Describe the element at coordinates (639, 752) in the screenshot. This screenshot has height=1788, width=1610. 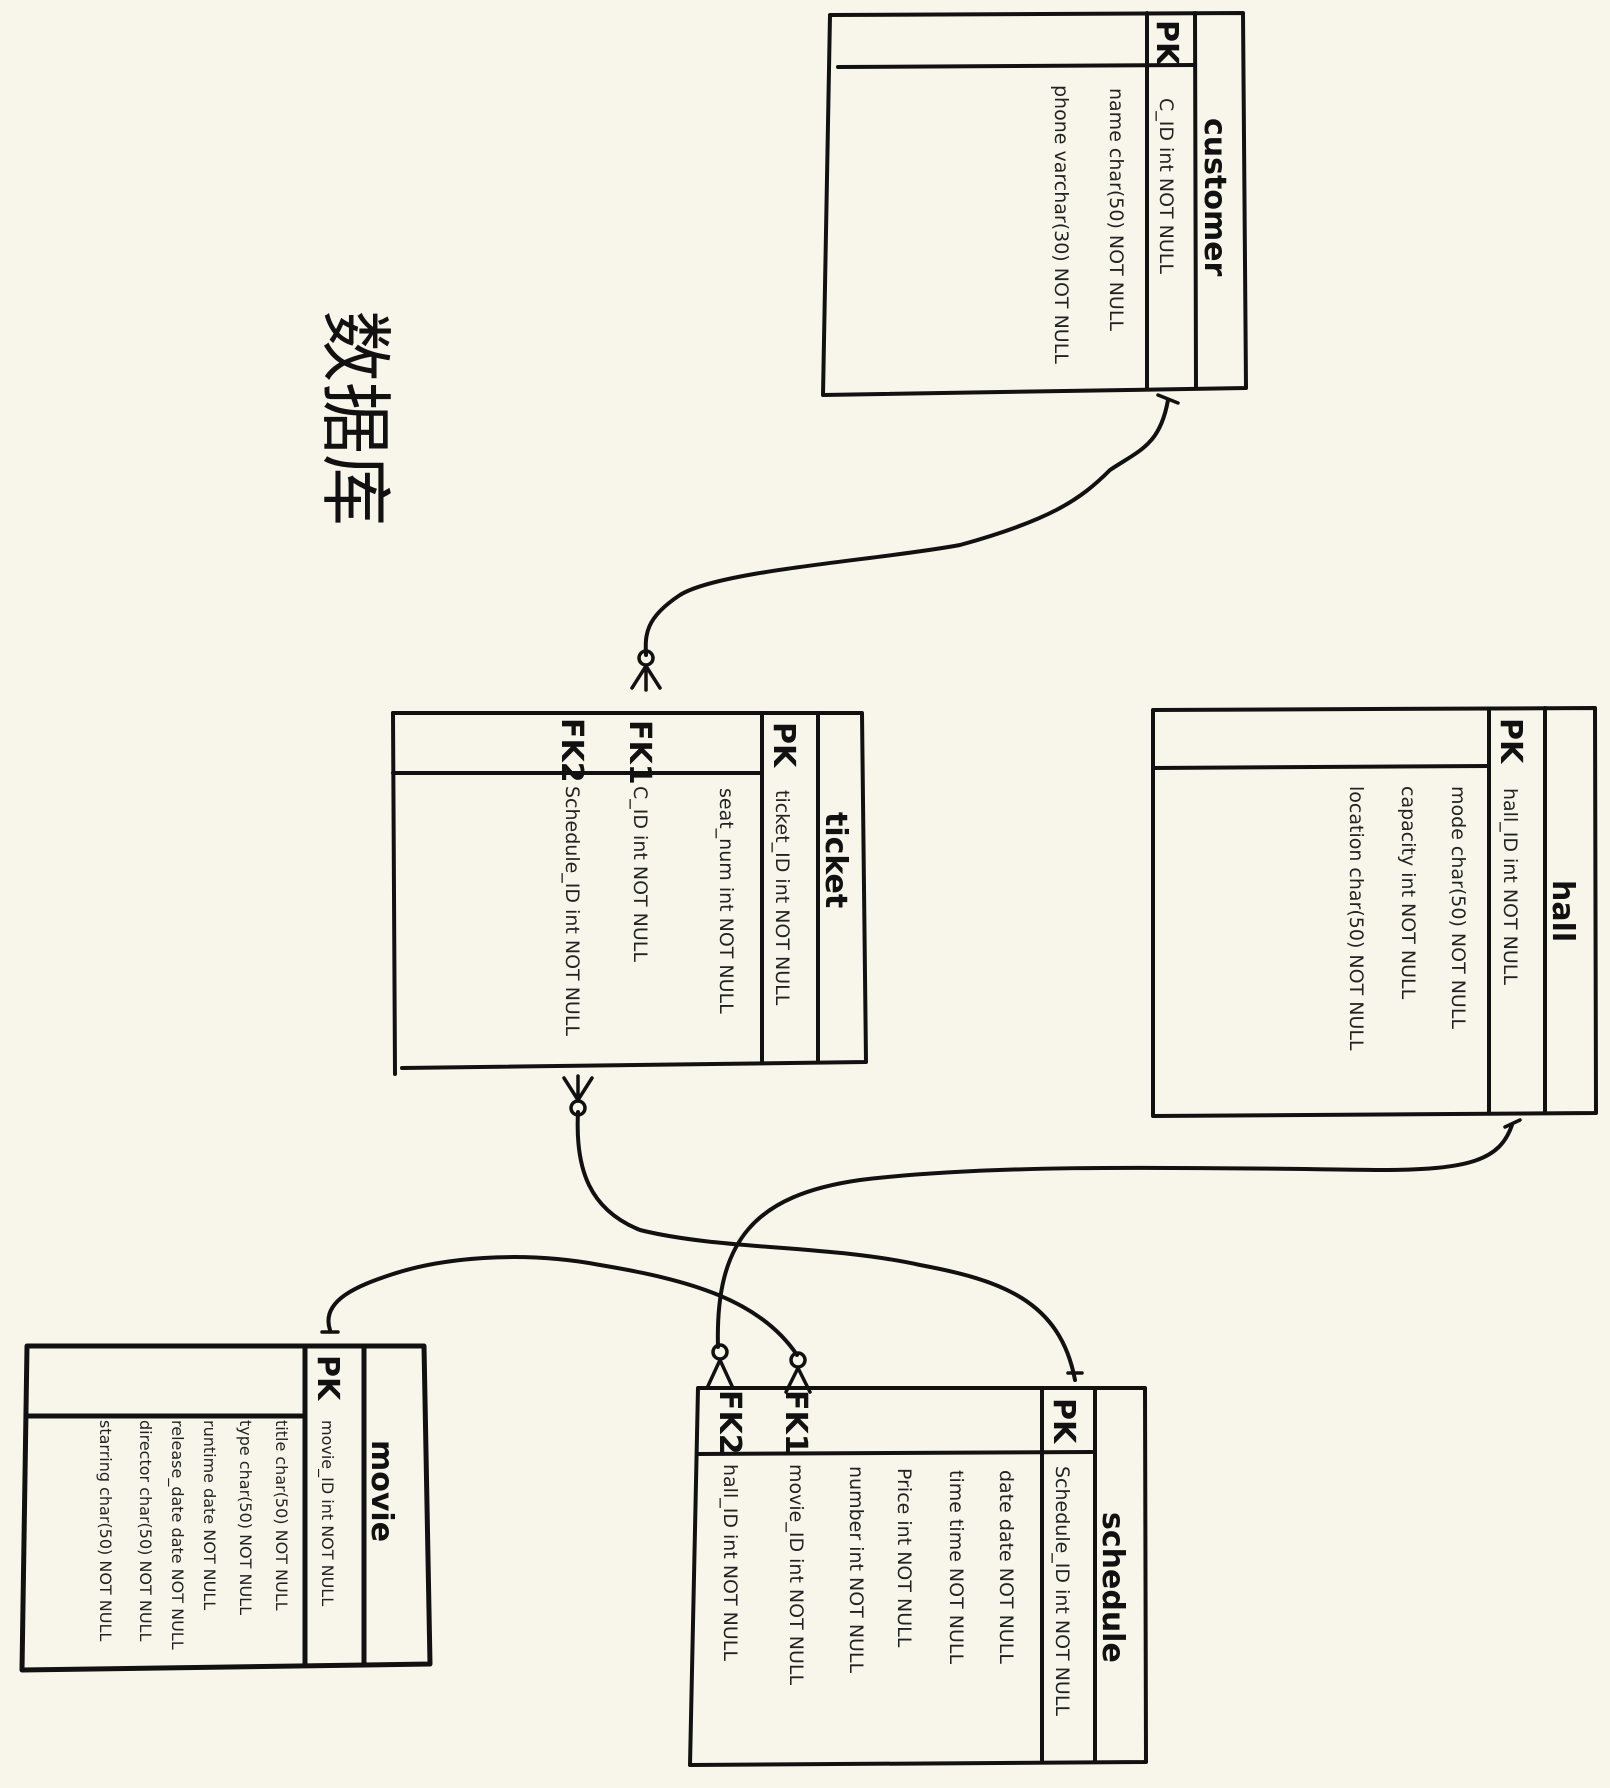
I see `ticket-fk1-label: FK1` at that location.